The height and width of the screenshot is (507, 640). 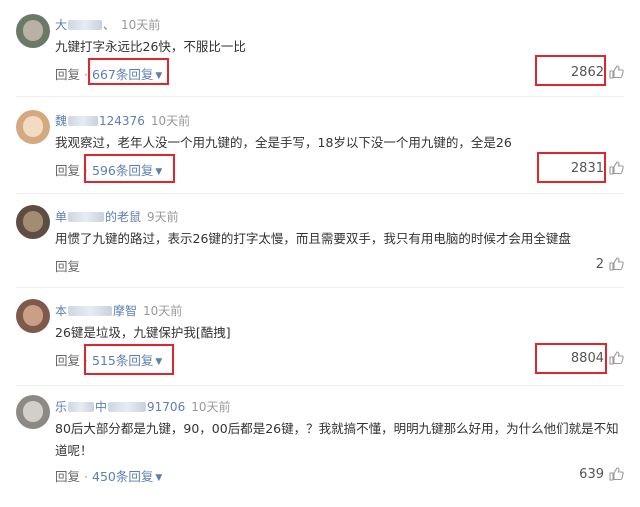 I want to click on comment-author: 本 摩智 10天前, so click(x=118, y=310).